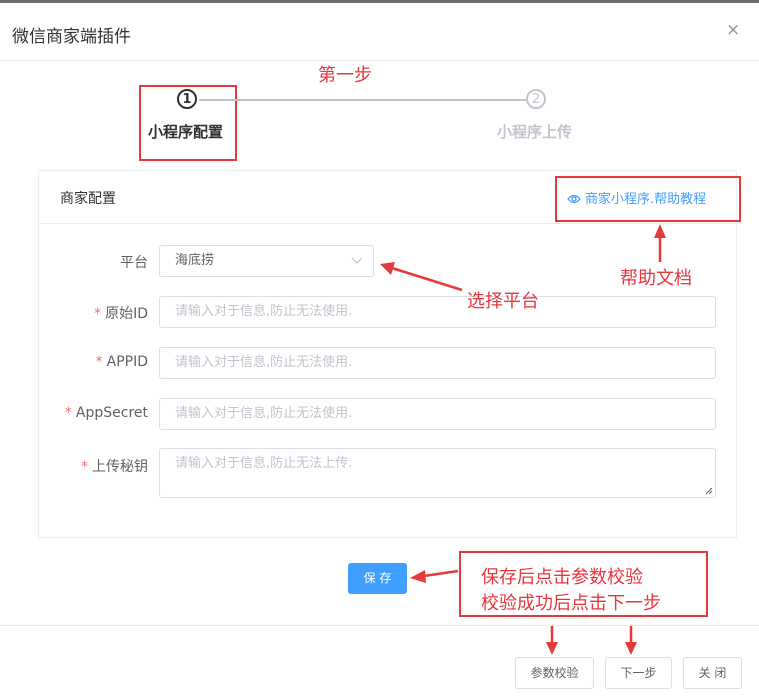 This screenshot has height=700, width=759. What do you see at coordinates (441, 573) in the screenshot?
I see `save-arrow` at bounding box center [441, 573].